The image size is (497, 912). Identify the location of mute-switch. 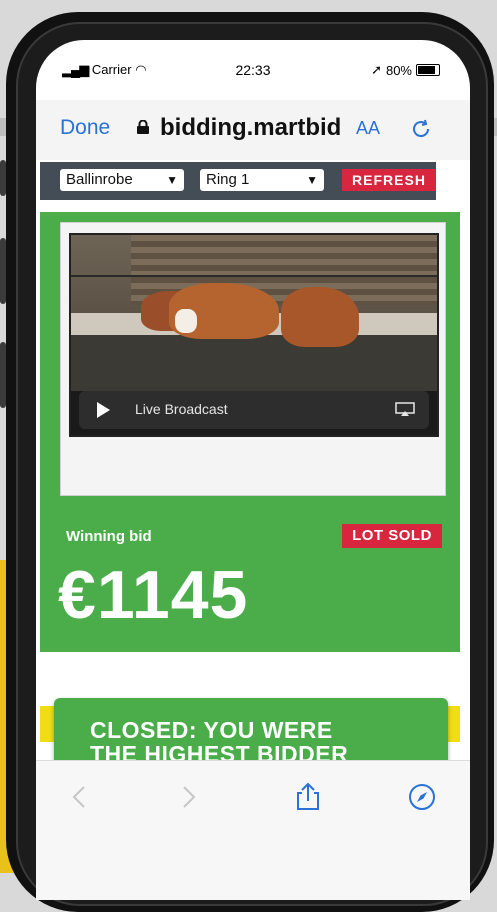
(3, 178).